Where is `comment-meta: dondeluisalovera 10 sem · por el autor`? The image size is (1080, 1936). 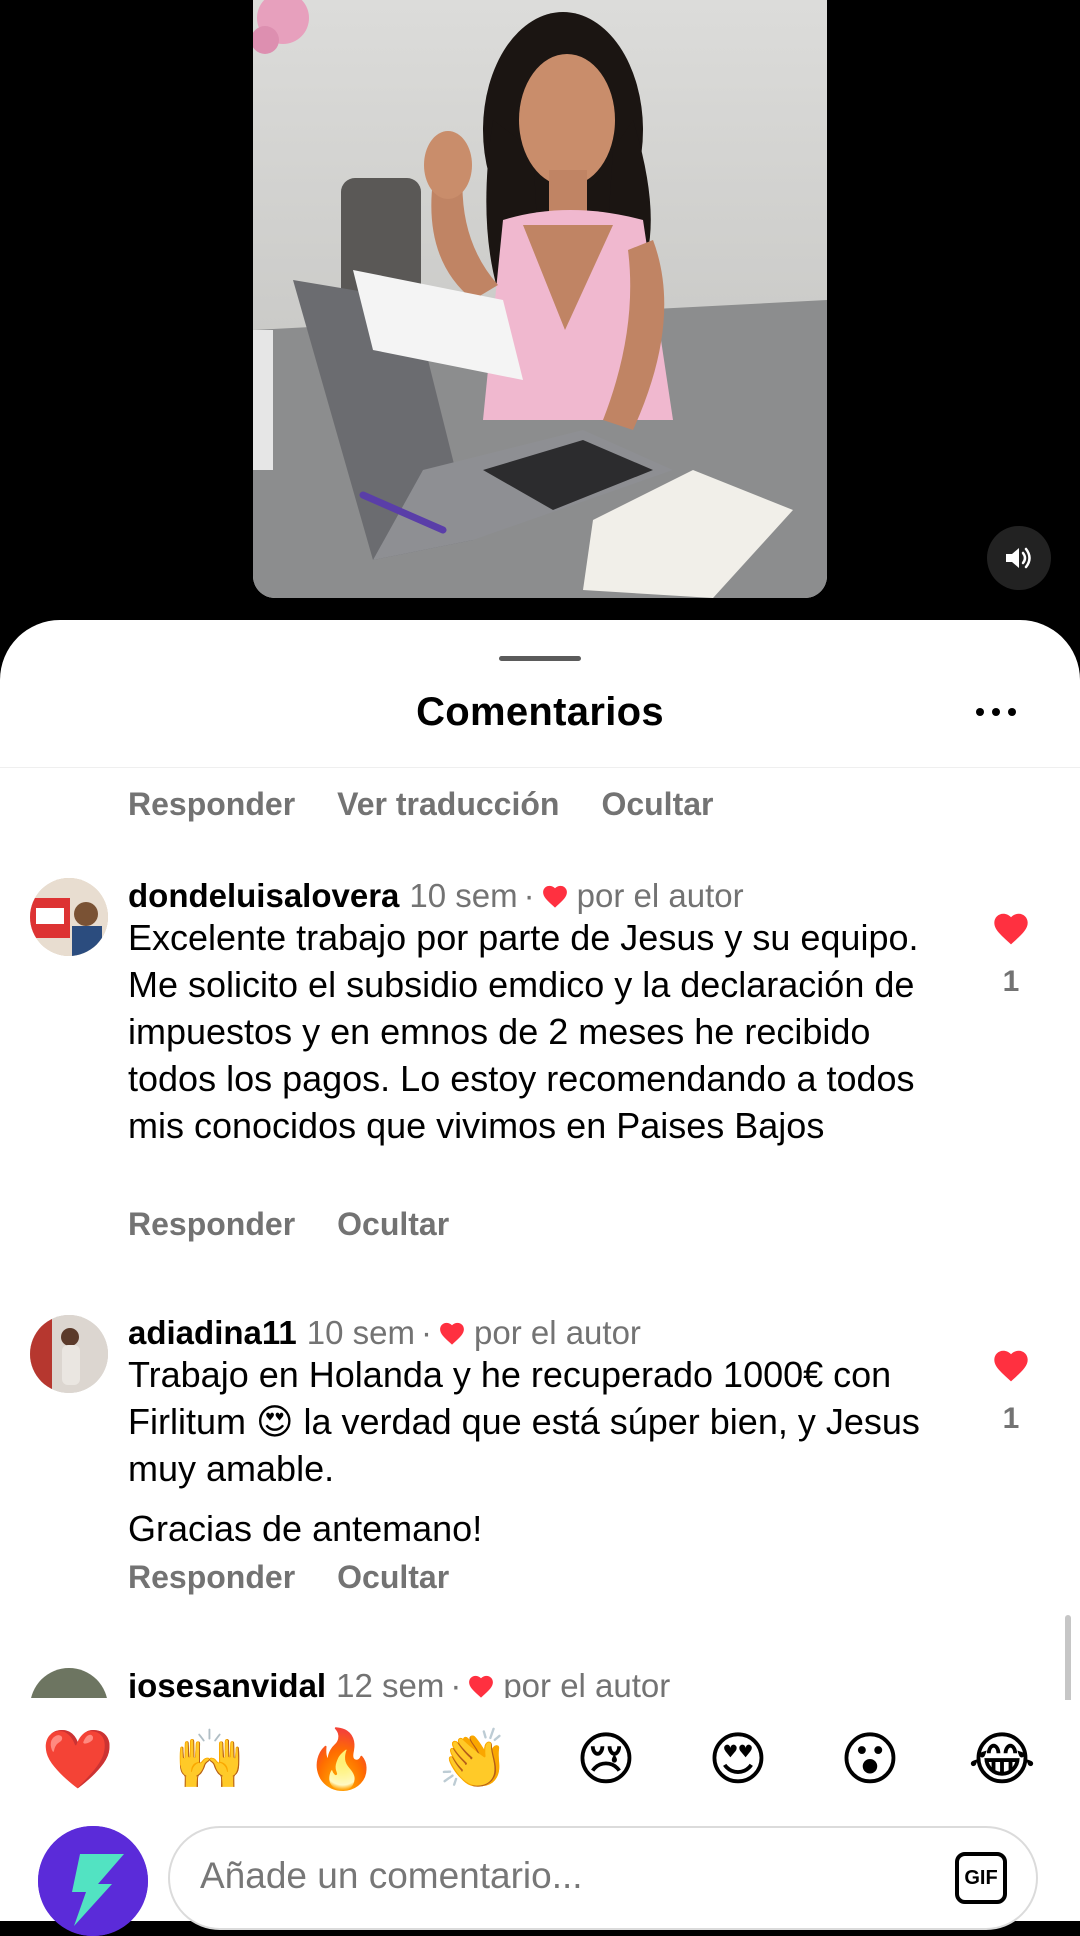 comment-meta: dondeluisalovera 10 sem · por el autor is located at coordinates (436, 896).